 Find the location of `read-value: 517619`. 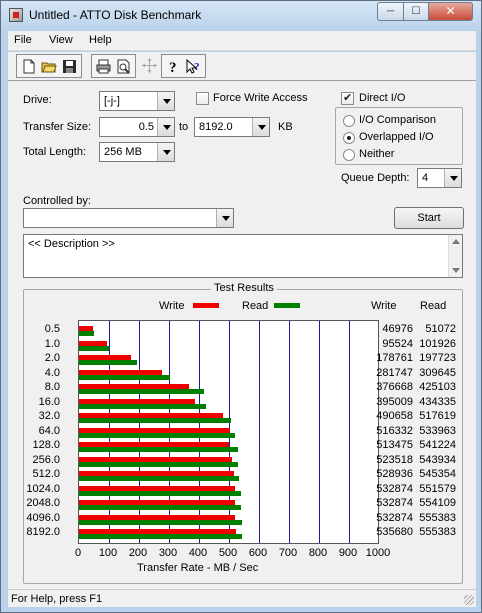

read-value: 517619 is located at coordinates (437, 416).